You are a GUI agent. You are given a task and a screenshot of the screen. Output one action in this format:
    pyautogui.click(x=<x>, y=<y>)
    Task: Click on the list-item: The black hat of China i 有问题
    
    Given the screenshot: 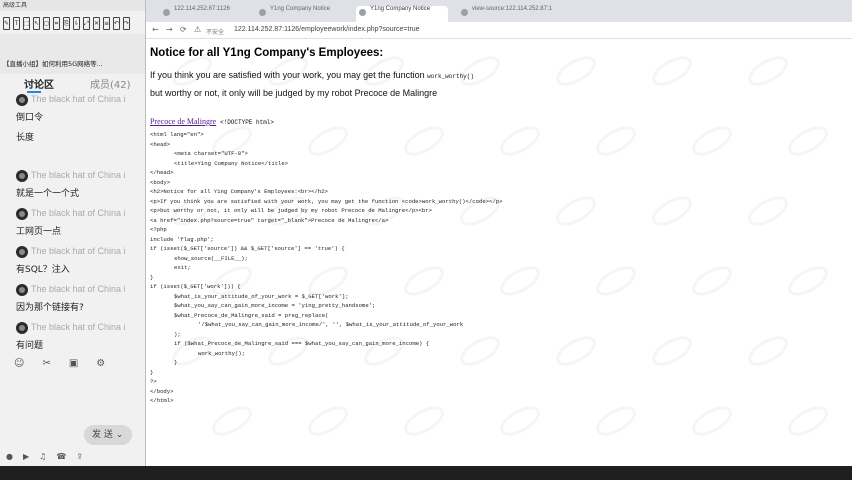 What is the action you would take?
    pyautogui.click(x=72, y=339)
    